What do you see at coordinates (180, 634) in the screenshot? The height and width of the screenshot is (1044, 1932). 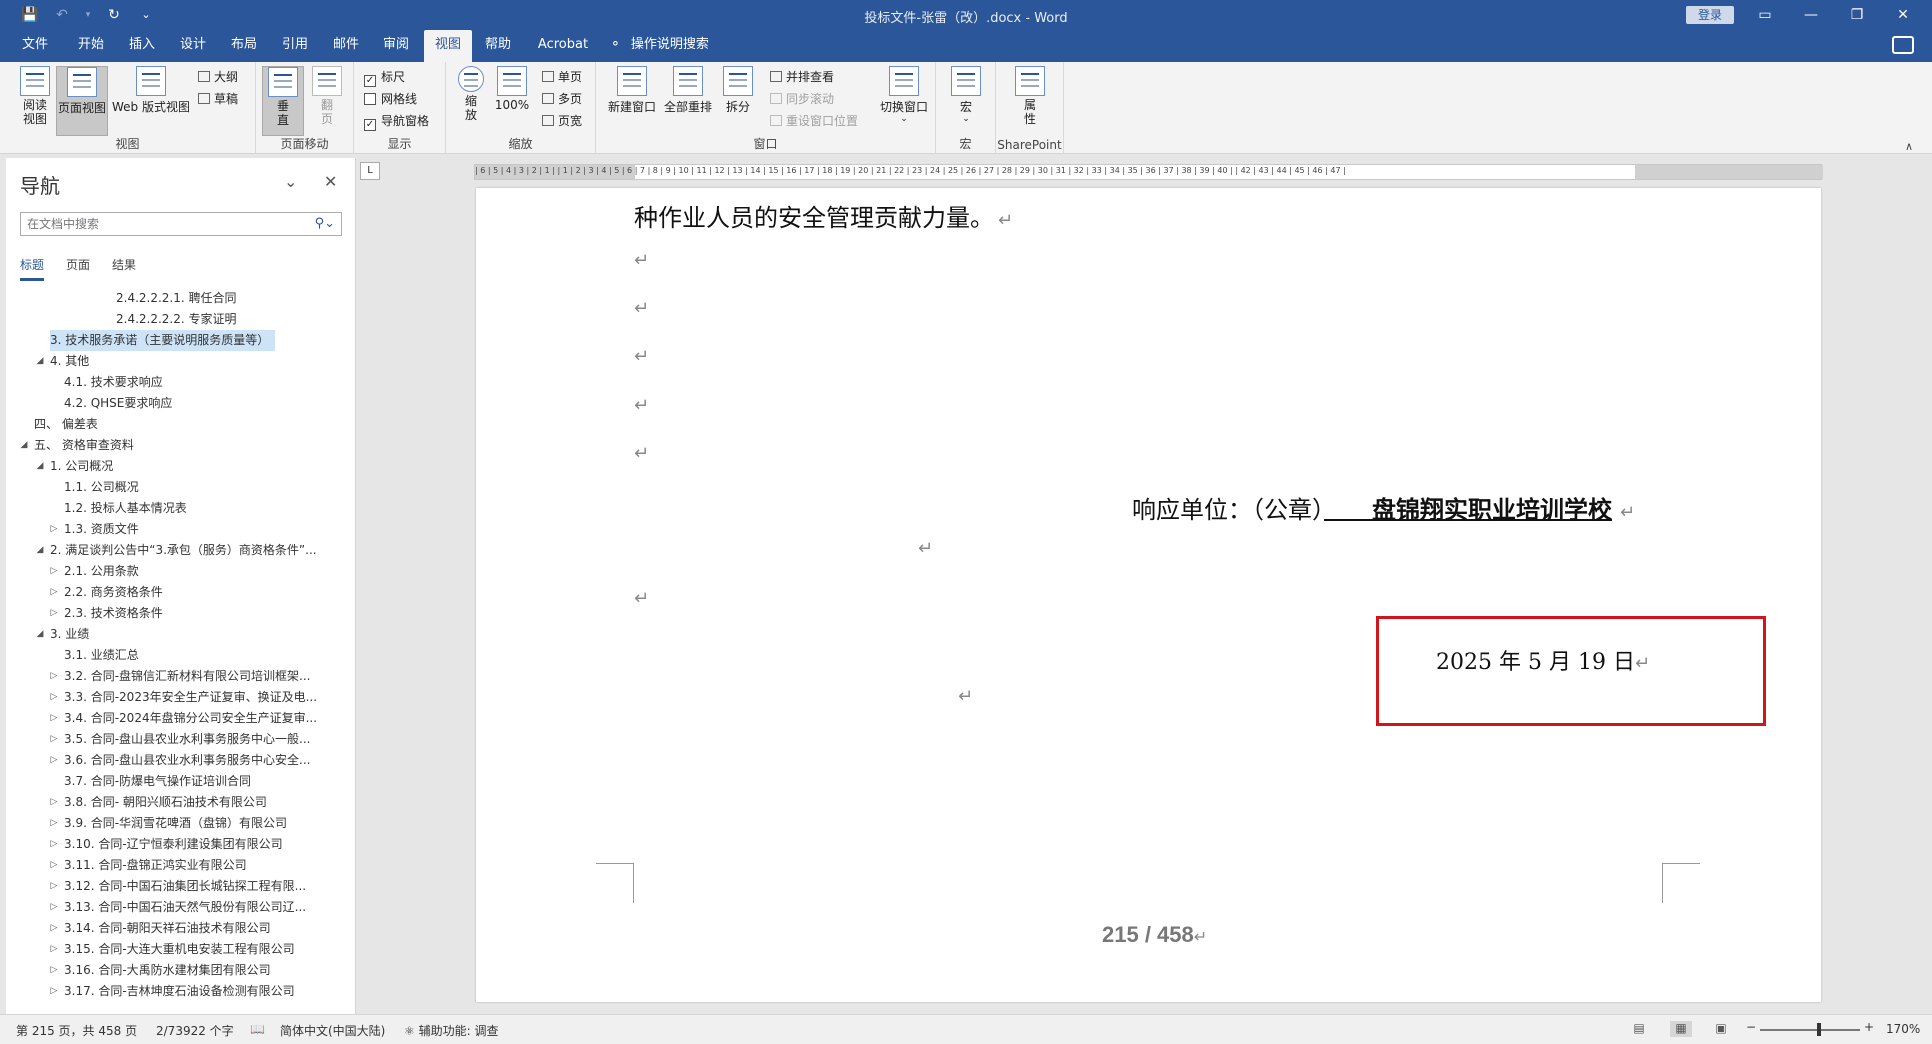 I see `nav-heading-item: ◢ 3. 业绩` at bounding box center [180, 634].